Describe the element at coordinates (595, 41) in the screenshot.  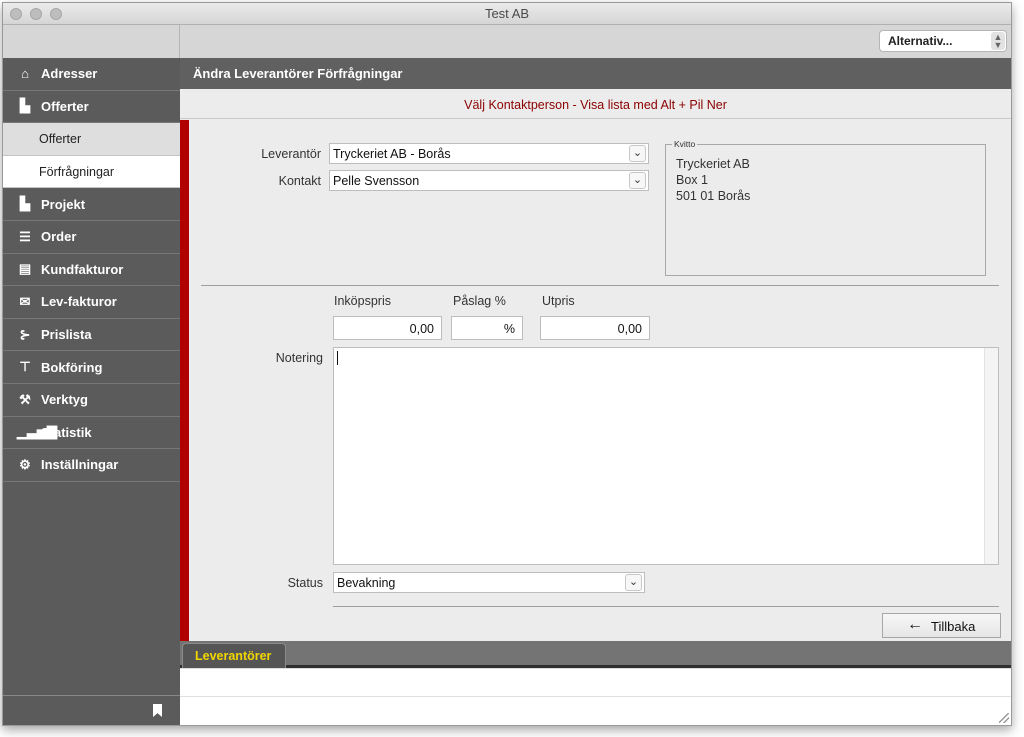
I see `toolbar: Alternativ... ▲ ▼` at that location.